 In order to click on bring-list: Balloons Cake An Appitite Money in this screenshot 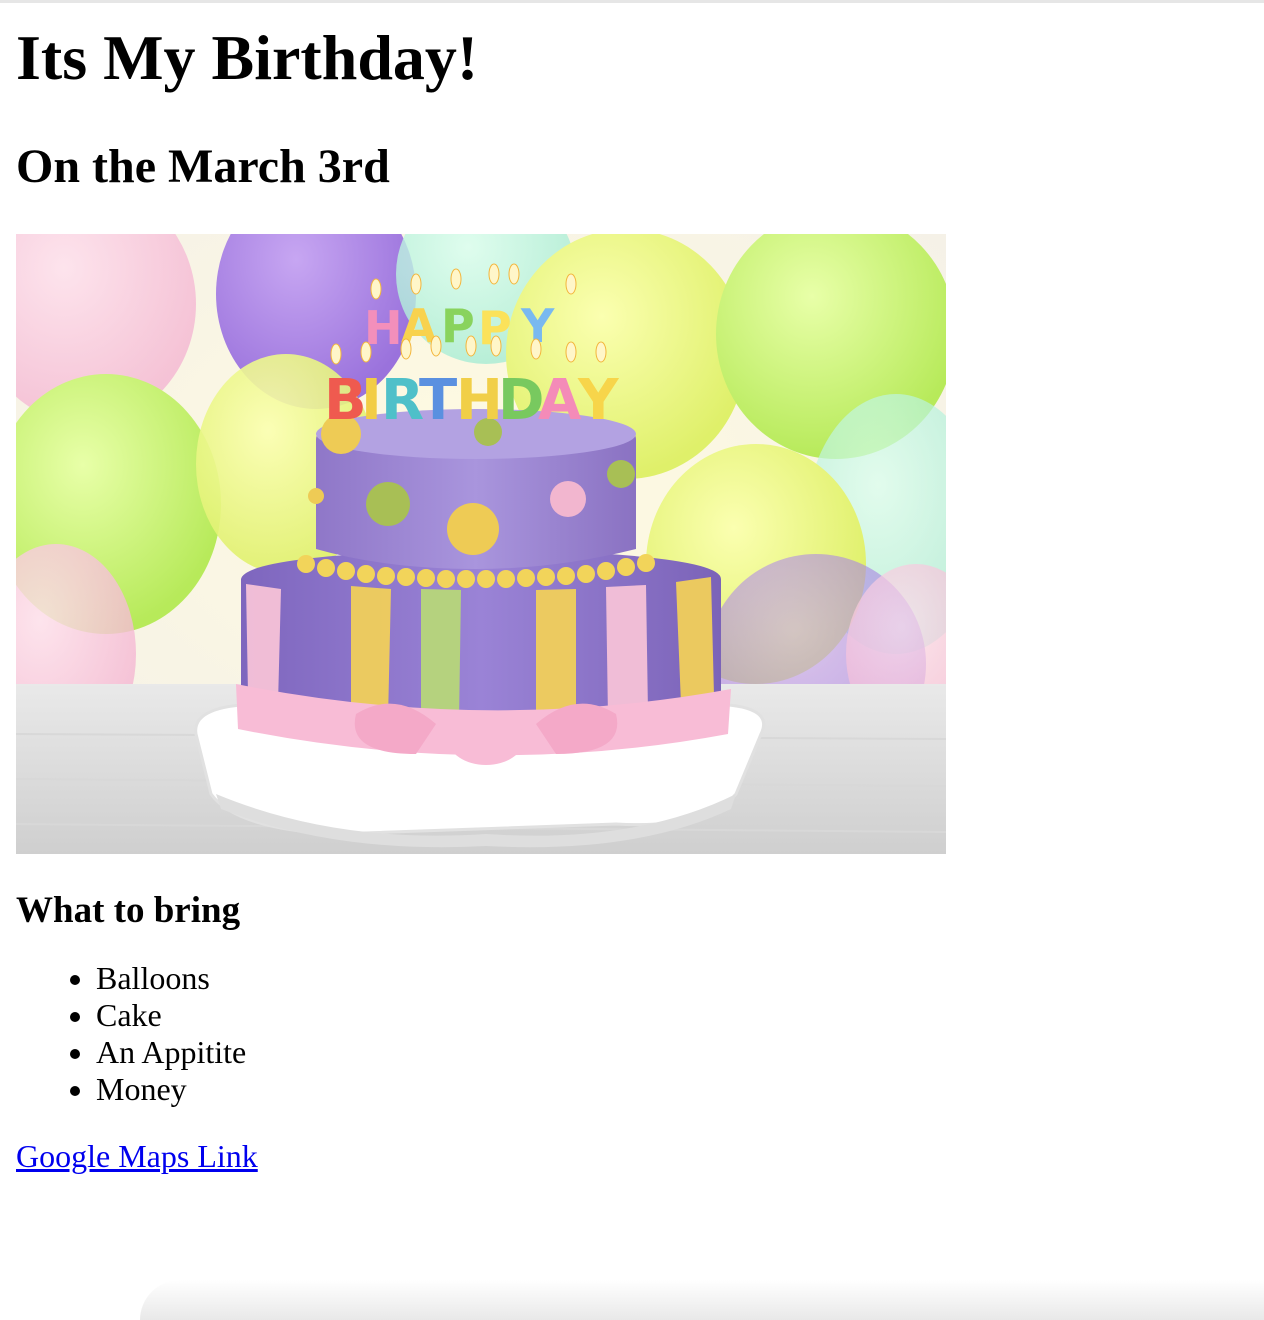, I will do `click(631, 1034)`.